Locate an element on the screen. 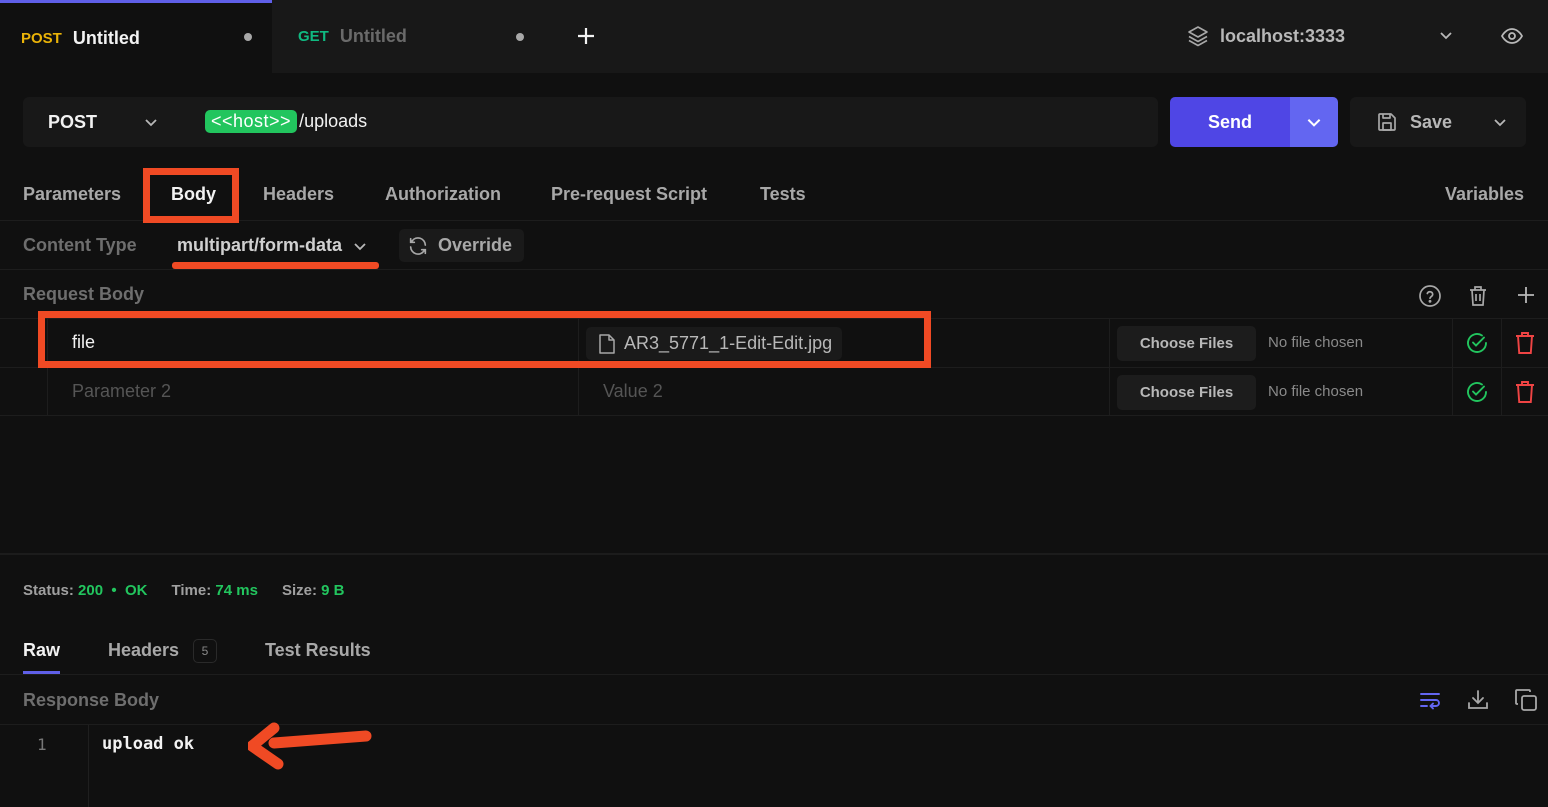 This screenshot has width=1548, height=807. tab-get-untitled: GET Untitled is located at coordinates (408, 36).